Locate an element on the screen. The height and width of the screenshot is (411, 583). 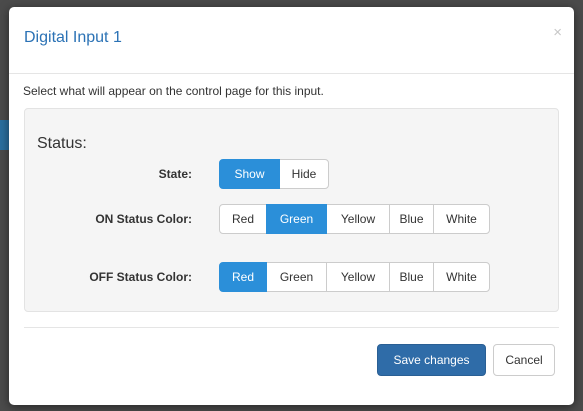
state-label: State: is located at coordinates (175, 174).